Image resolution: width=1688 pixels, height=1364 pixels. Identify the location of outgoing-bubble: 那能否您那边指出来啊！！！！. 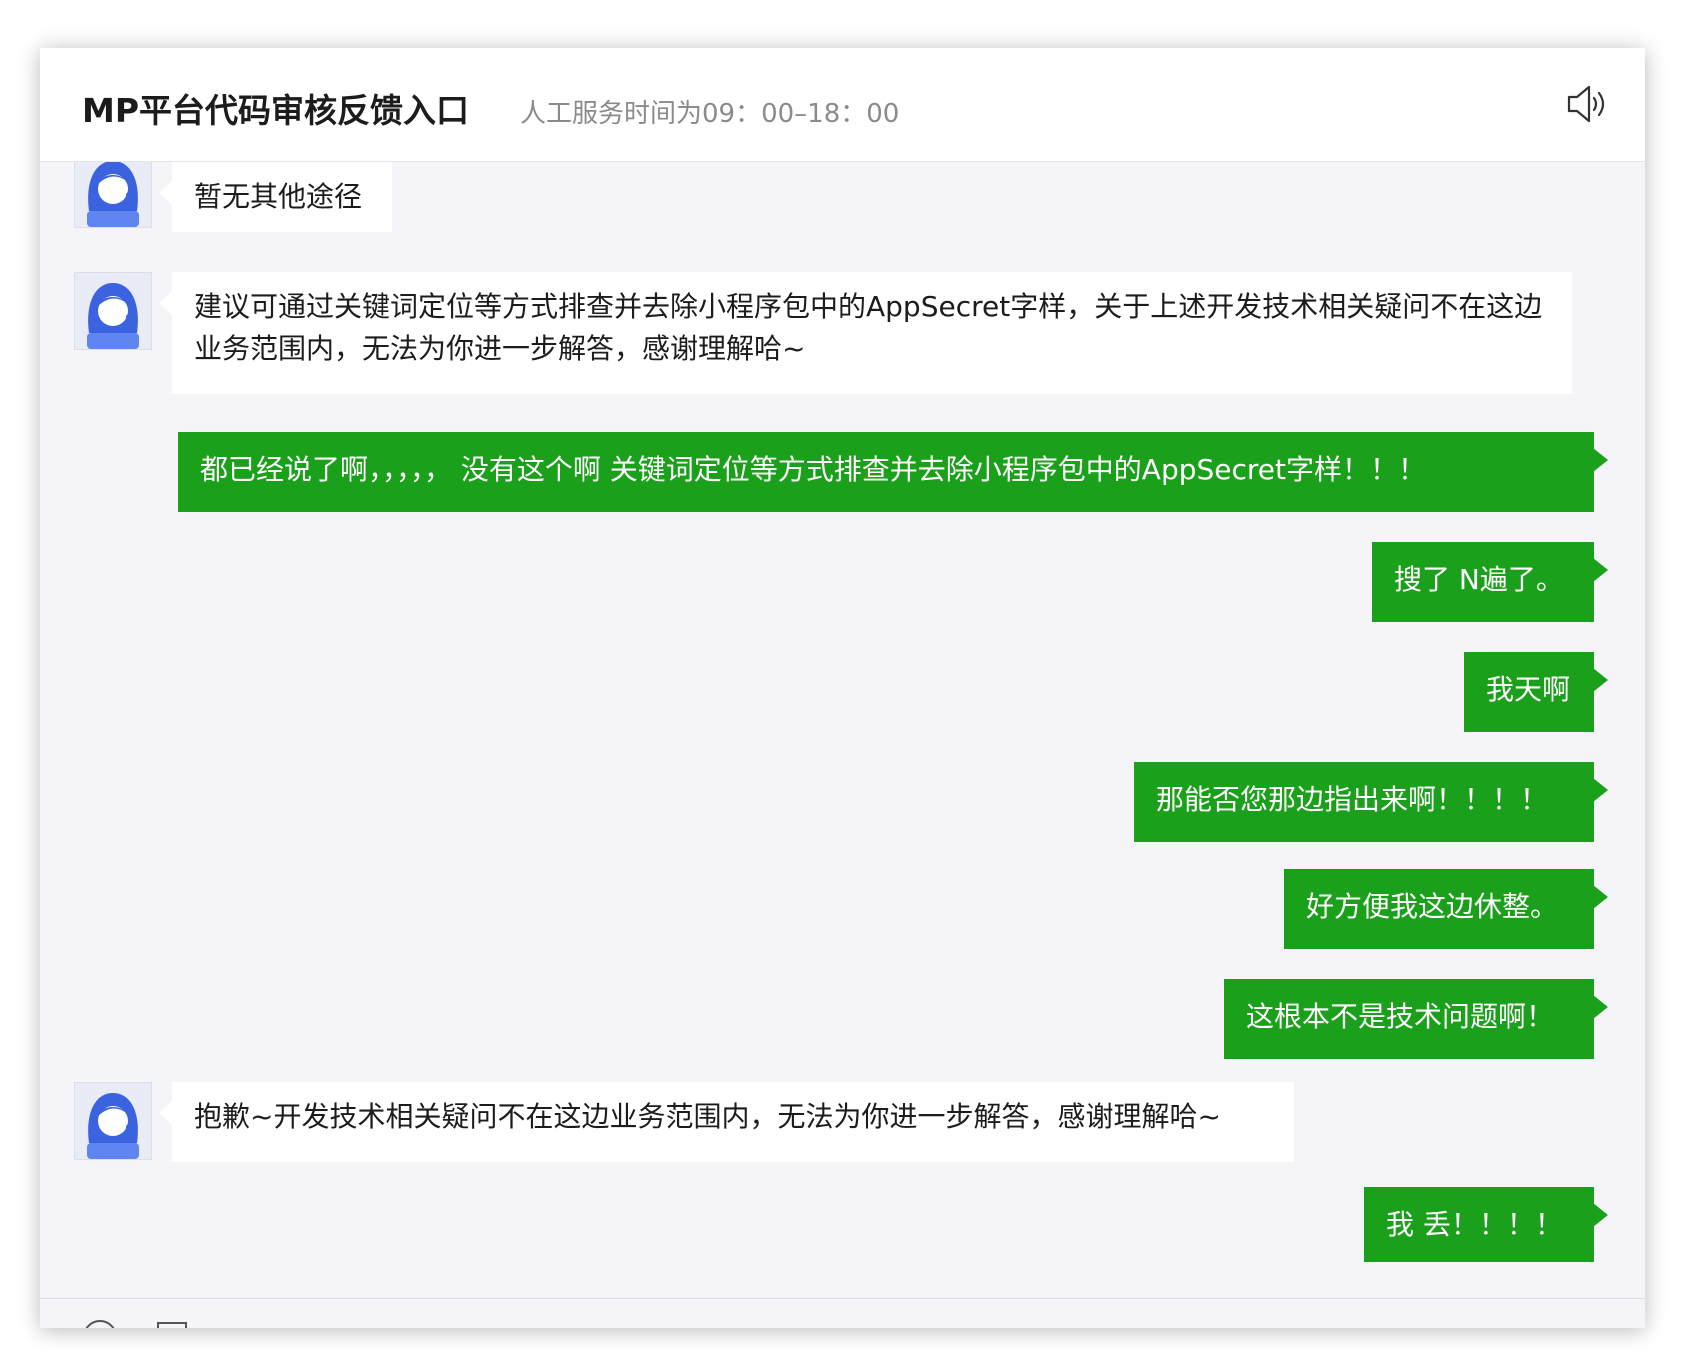
(1371, 802).